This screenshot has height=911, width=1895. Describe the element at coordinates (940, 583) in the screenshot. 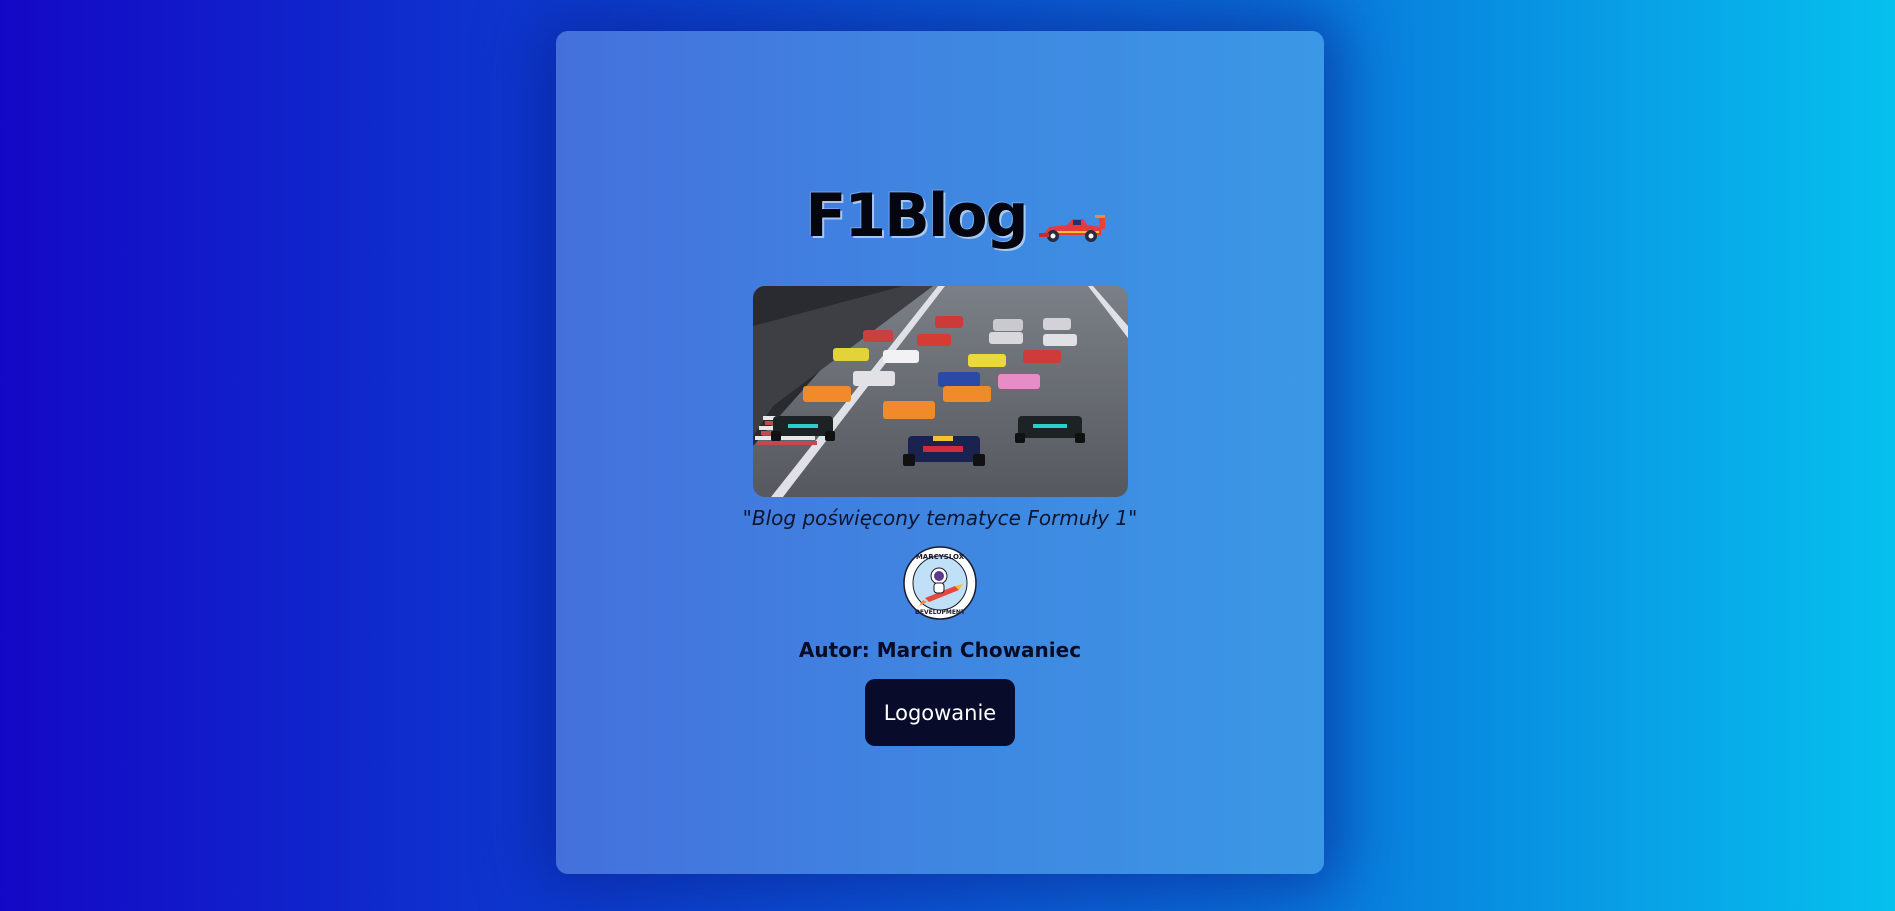

I see `developer-logo: MARCYSLOX DEVELOPMENT` at that location.